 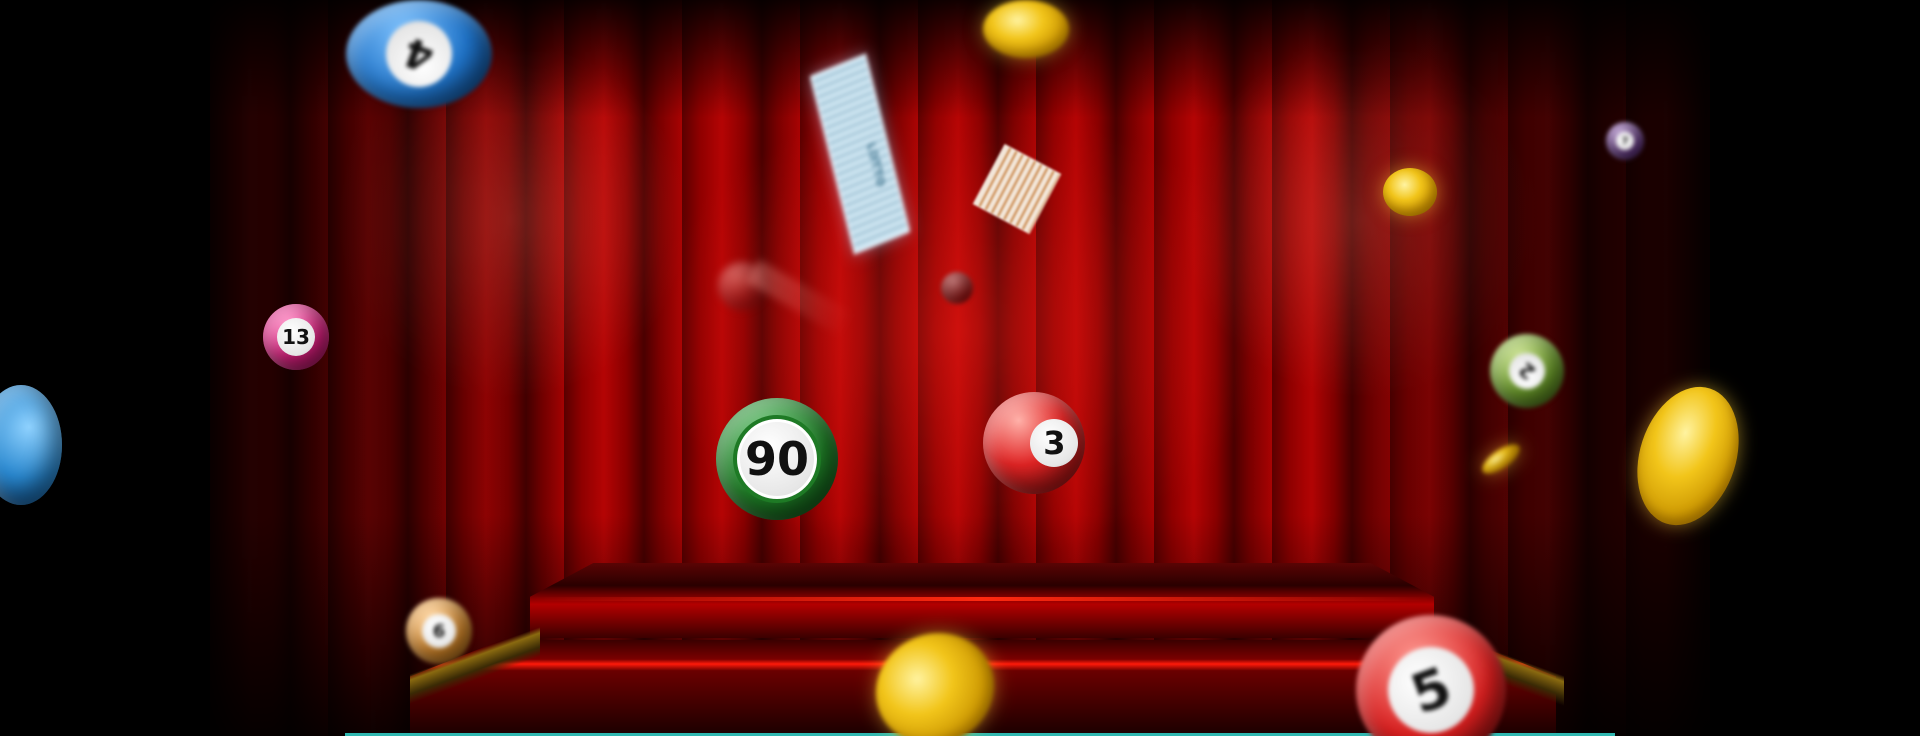 What do you see at coordinates (876, 165) in the screenshot?
I see `lotto-ticket-label: LOTTO` at bounding box center [876, 165].